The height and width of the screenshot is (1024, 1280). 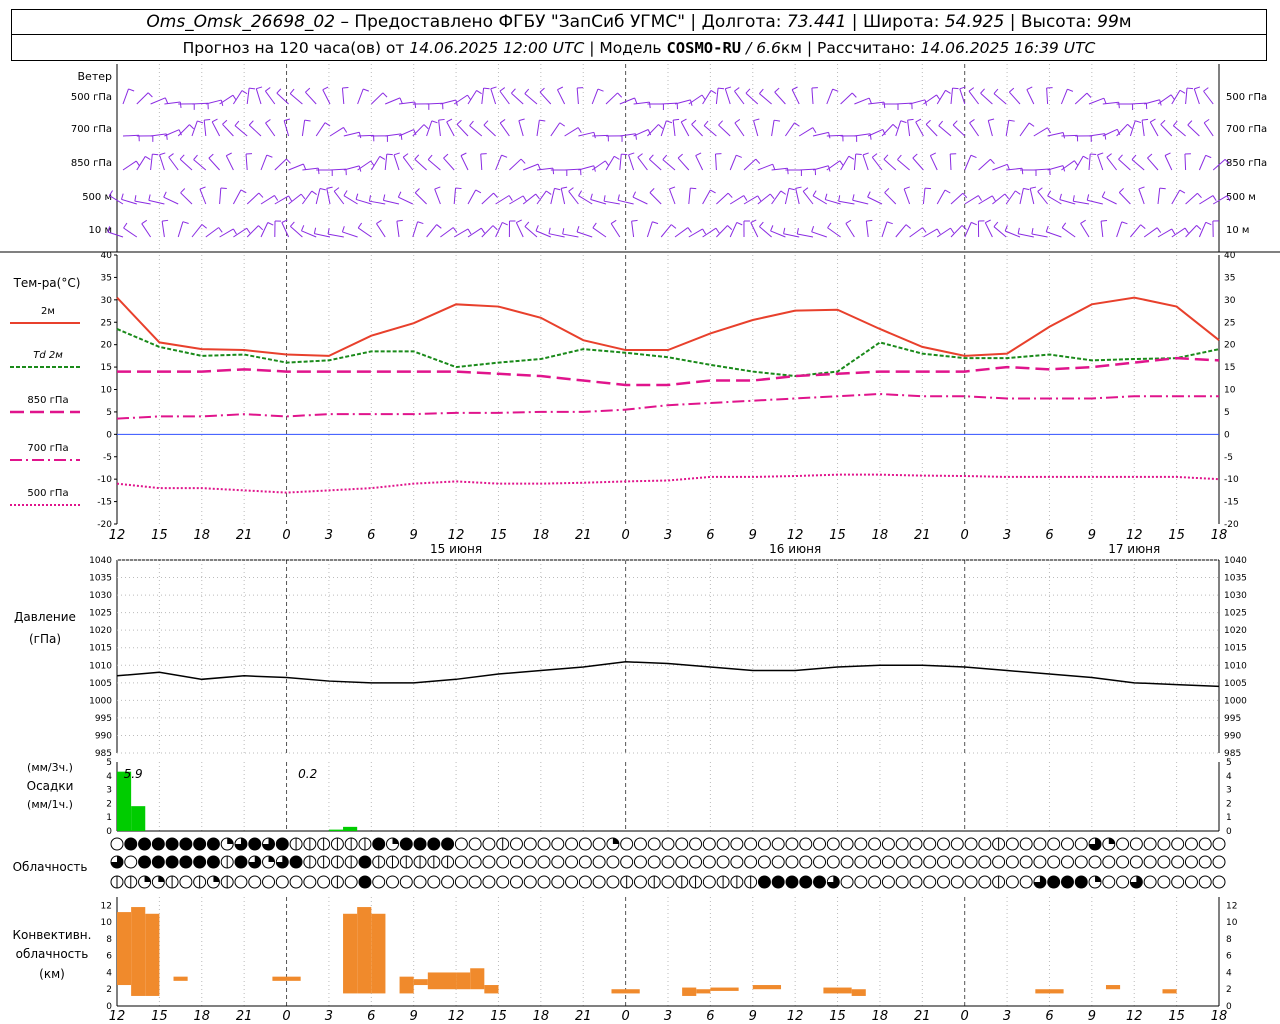 What do you see at coordinates (371, 535) in the screenshot?
I see `temp-xtick-label: 6` at bounding box center [371, 535].